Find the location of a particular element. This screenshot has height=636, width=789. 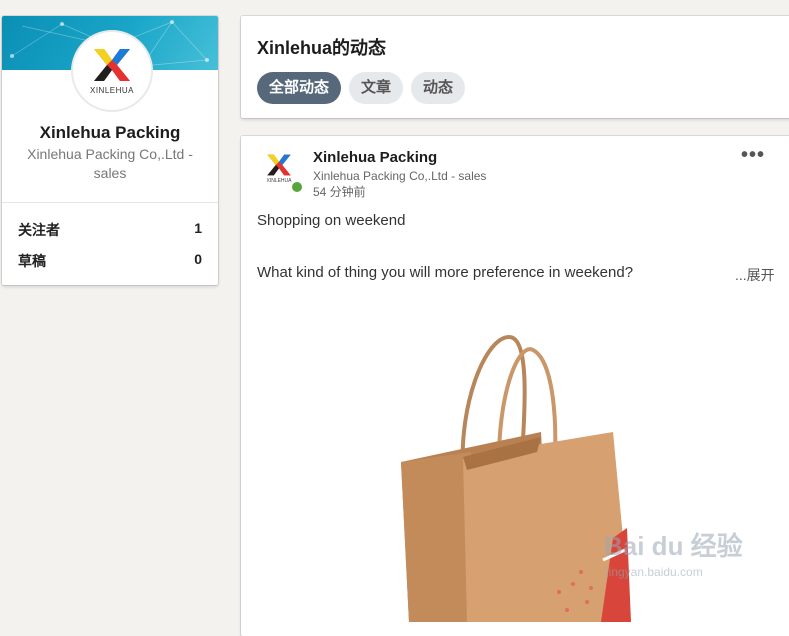

post-author-subtitle: Xinlehua Packing Co,.Ltd - sales is located at coordinates (400, 176).